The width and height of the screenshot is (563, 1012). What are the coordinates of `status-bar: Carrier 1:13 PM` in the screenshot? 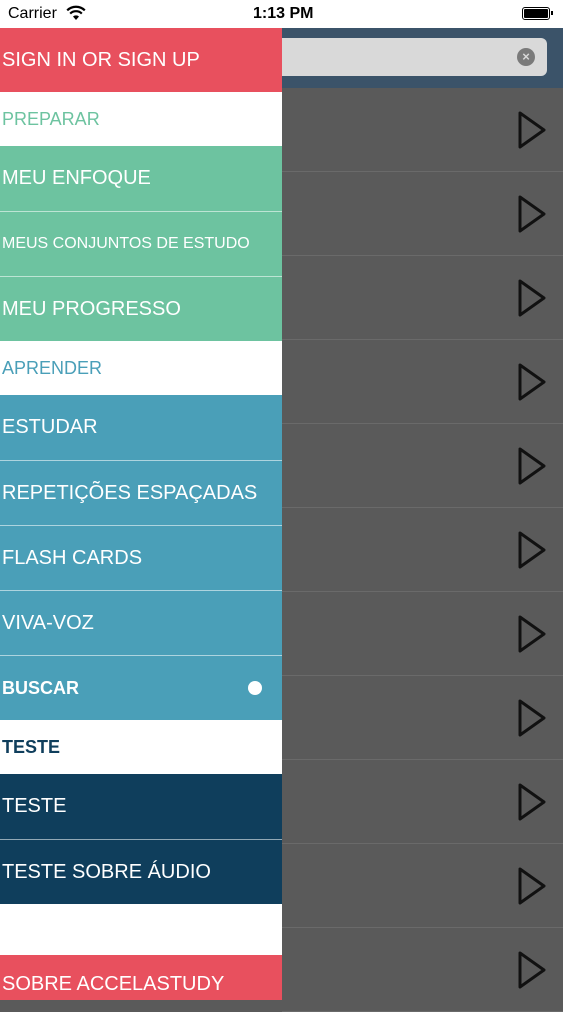 It's located at (281, 14).